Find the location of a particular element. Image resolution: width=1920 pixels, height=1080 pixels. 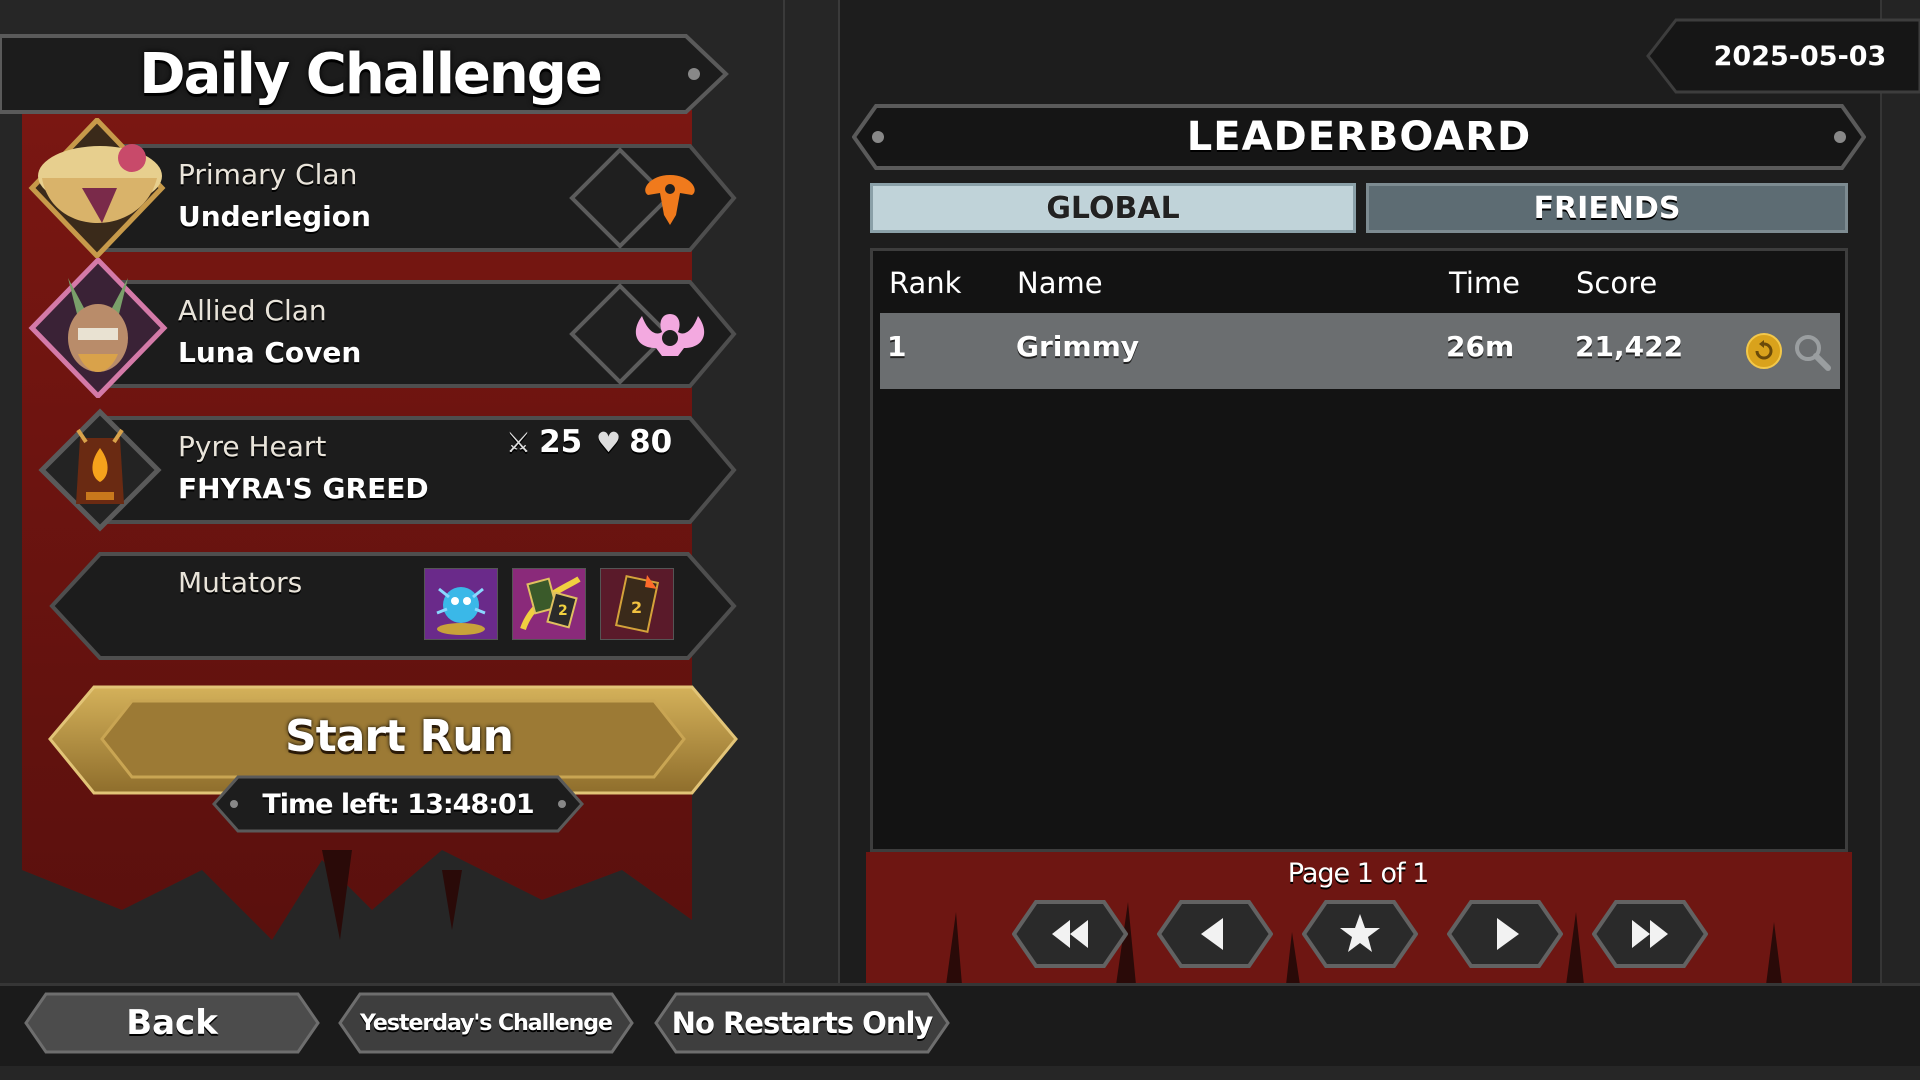

tab-friends: FRIENDS is located at coordinates (1607, 208).